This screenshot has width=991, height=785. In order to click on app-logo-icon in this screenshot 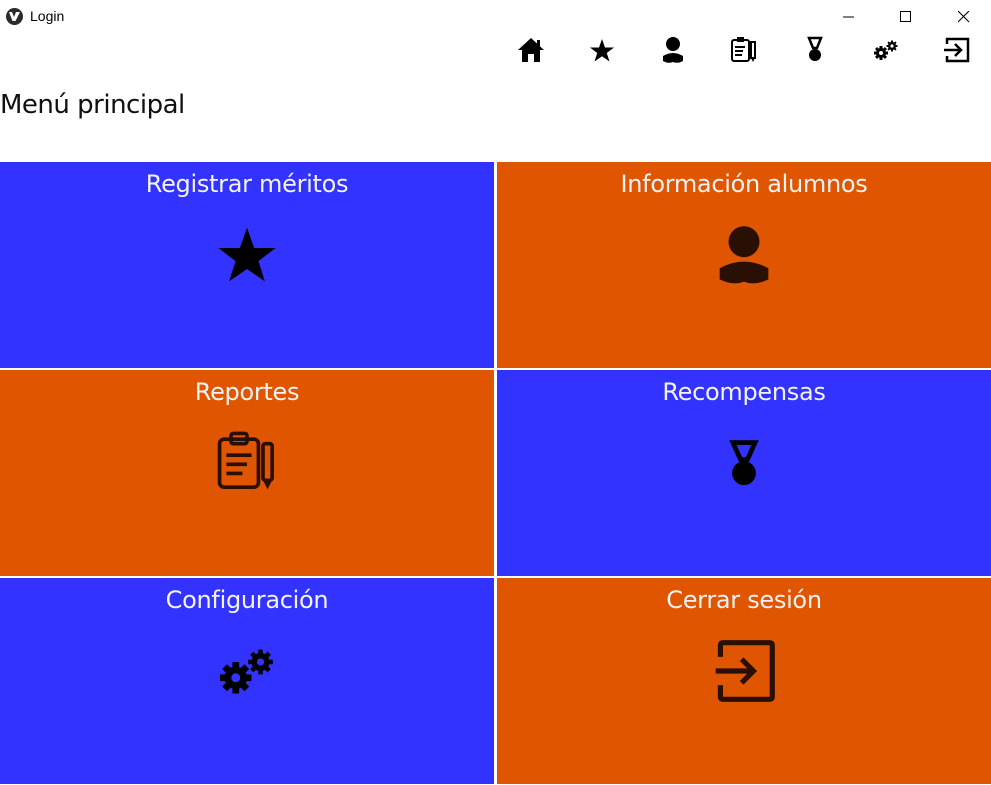, I will do `click(14, 16)`.